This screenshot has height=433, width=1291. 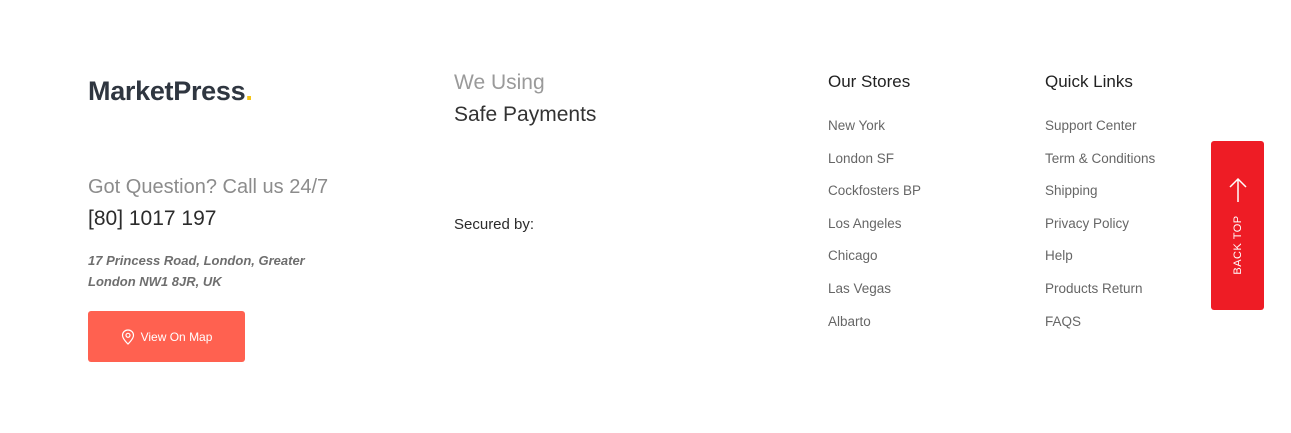 I want to click on store-link-albarto: Albarto, so click(x=874, y=330).